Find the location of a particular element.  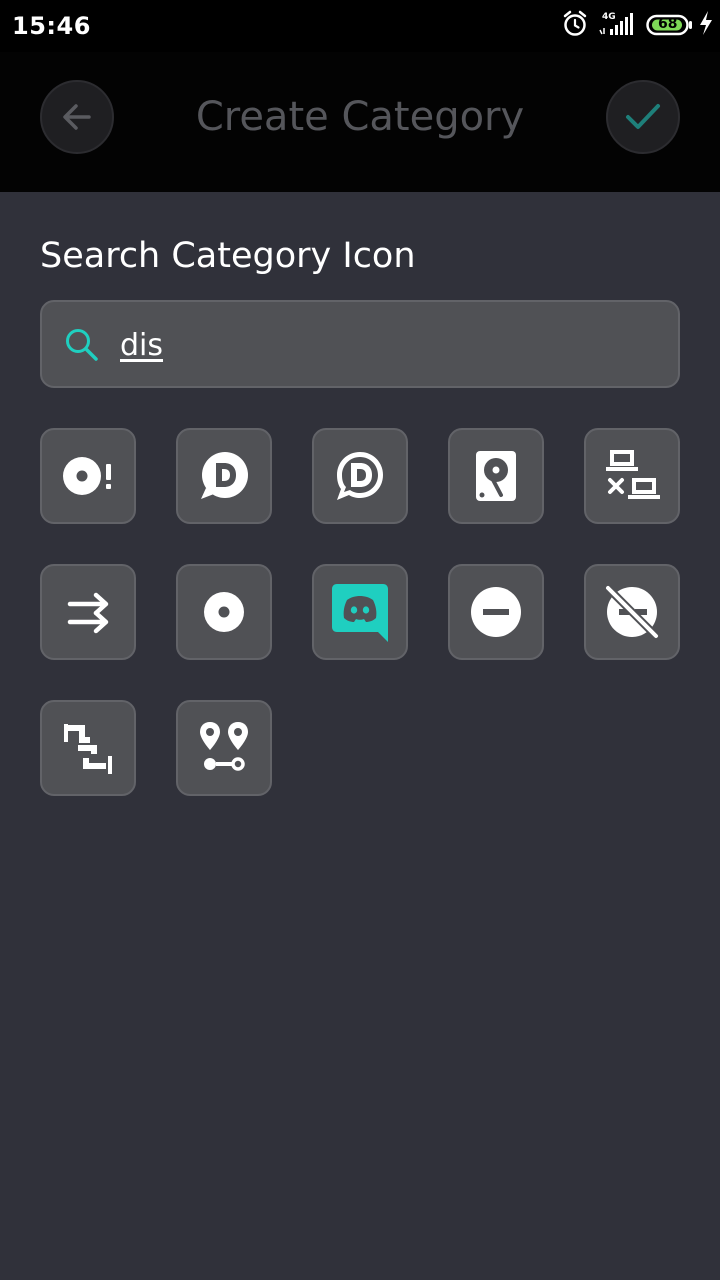

map-marker-distance-icon is located at coordinates (224, 746).